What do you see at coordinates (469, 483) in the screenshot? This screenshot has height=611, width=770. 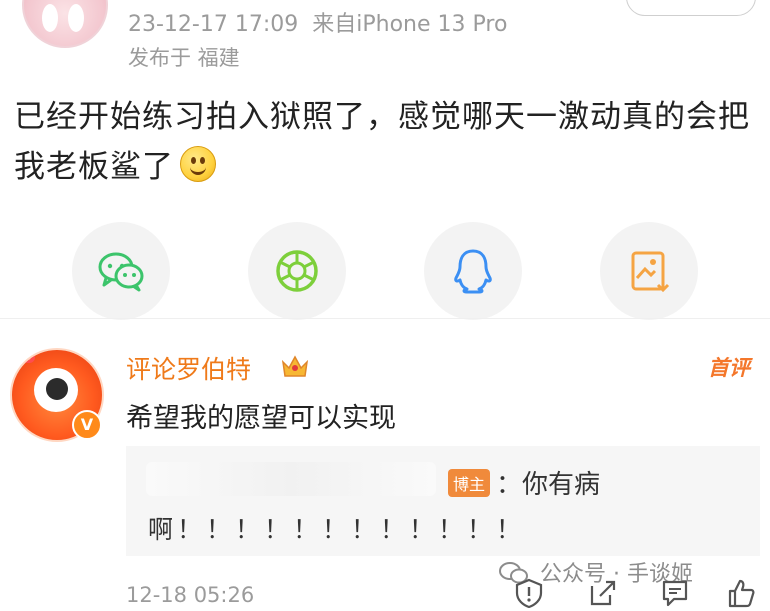 I see `author-tag-badge: 博主` at bounding box center [469, 483].